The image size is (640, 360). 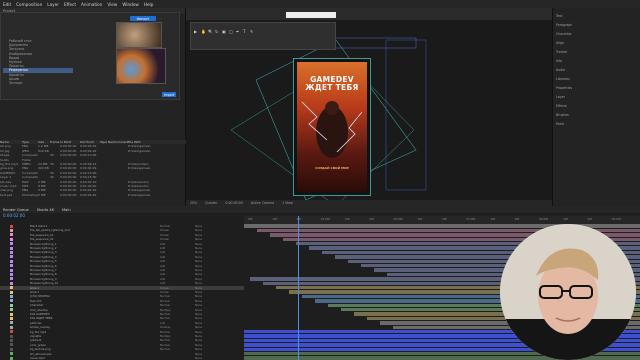 I want to click on menu-item-2: Layer, so click(x=53, y=4).